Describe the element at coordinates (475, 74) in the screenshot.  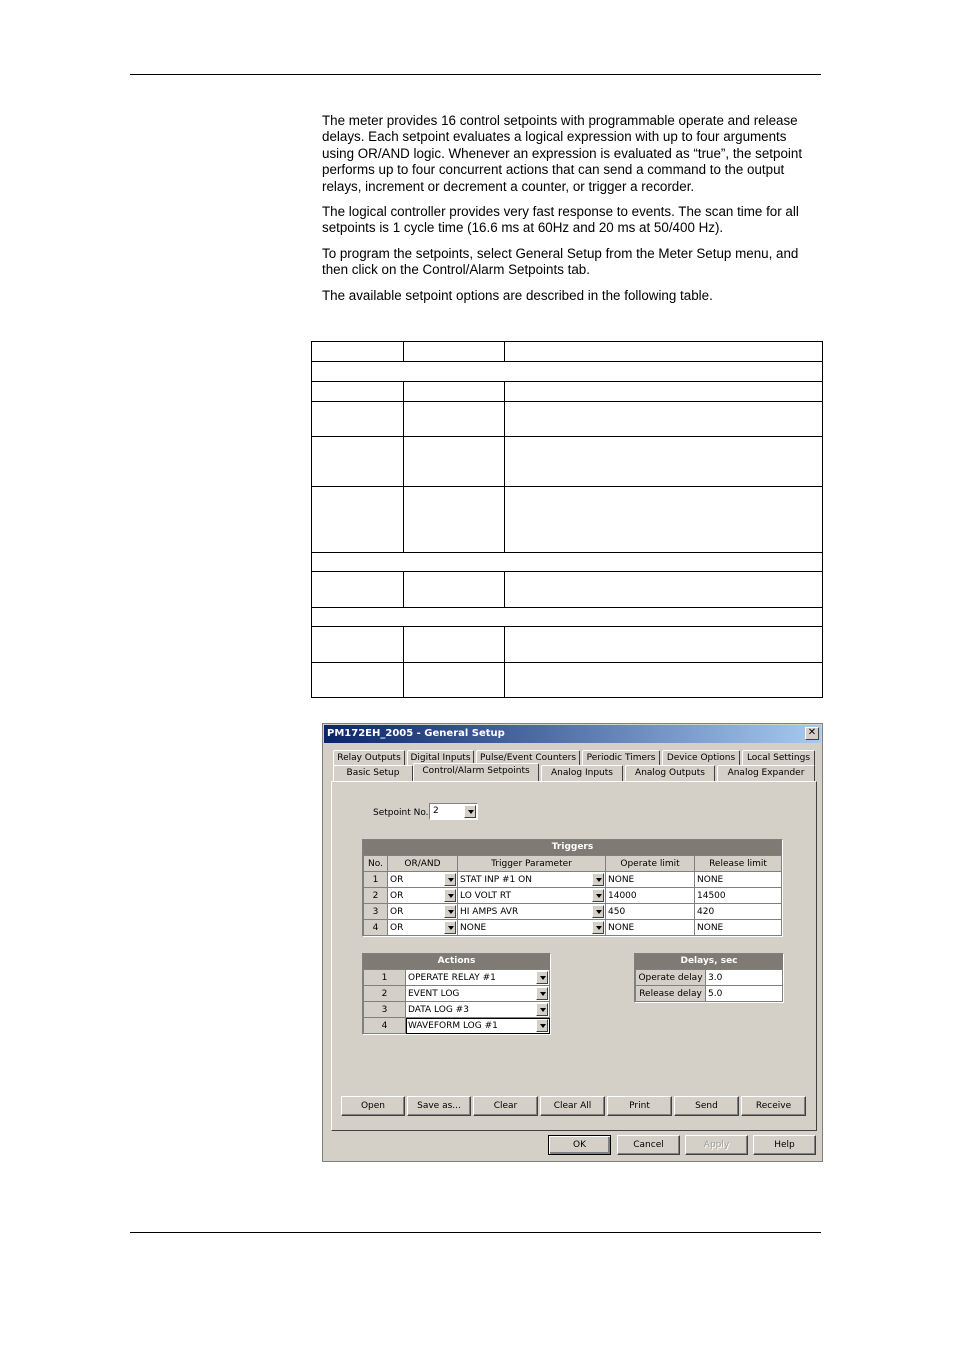
I see `header-rule` at that location.